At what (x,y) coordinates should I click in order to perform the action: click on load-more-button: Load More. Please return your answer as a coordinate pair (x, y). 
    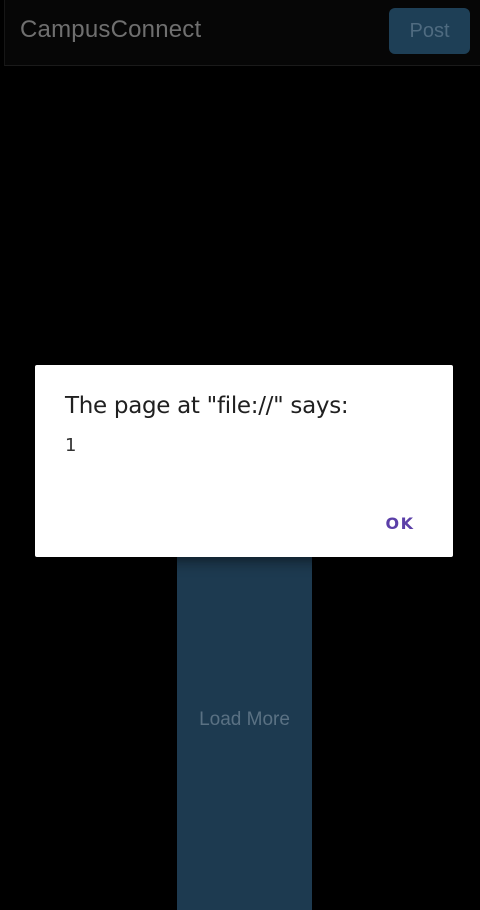
    Looking at the image, I should click on (244, 720).